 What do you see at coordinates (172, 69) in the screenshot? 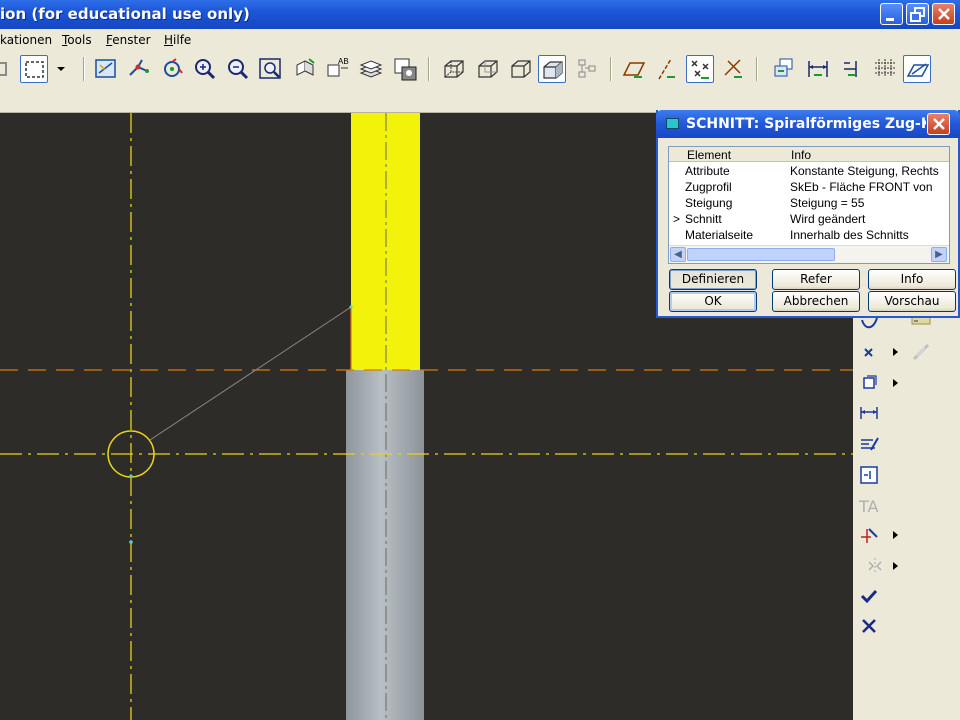
I see `spin-center-icon` at bounding box center [172, 69].